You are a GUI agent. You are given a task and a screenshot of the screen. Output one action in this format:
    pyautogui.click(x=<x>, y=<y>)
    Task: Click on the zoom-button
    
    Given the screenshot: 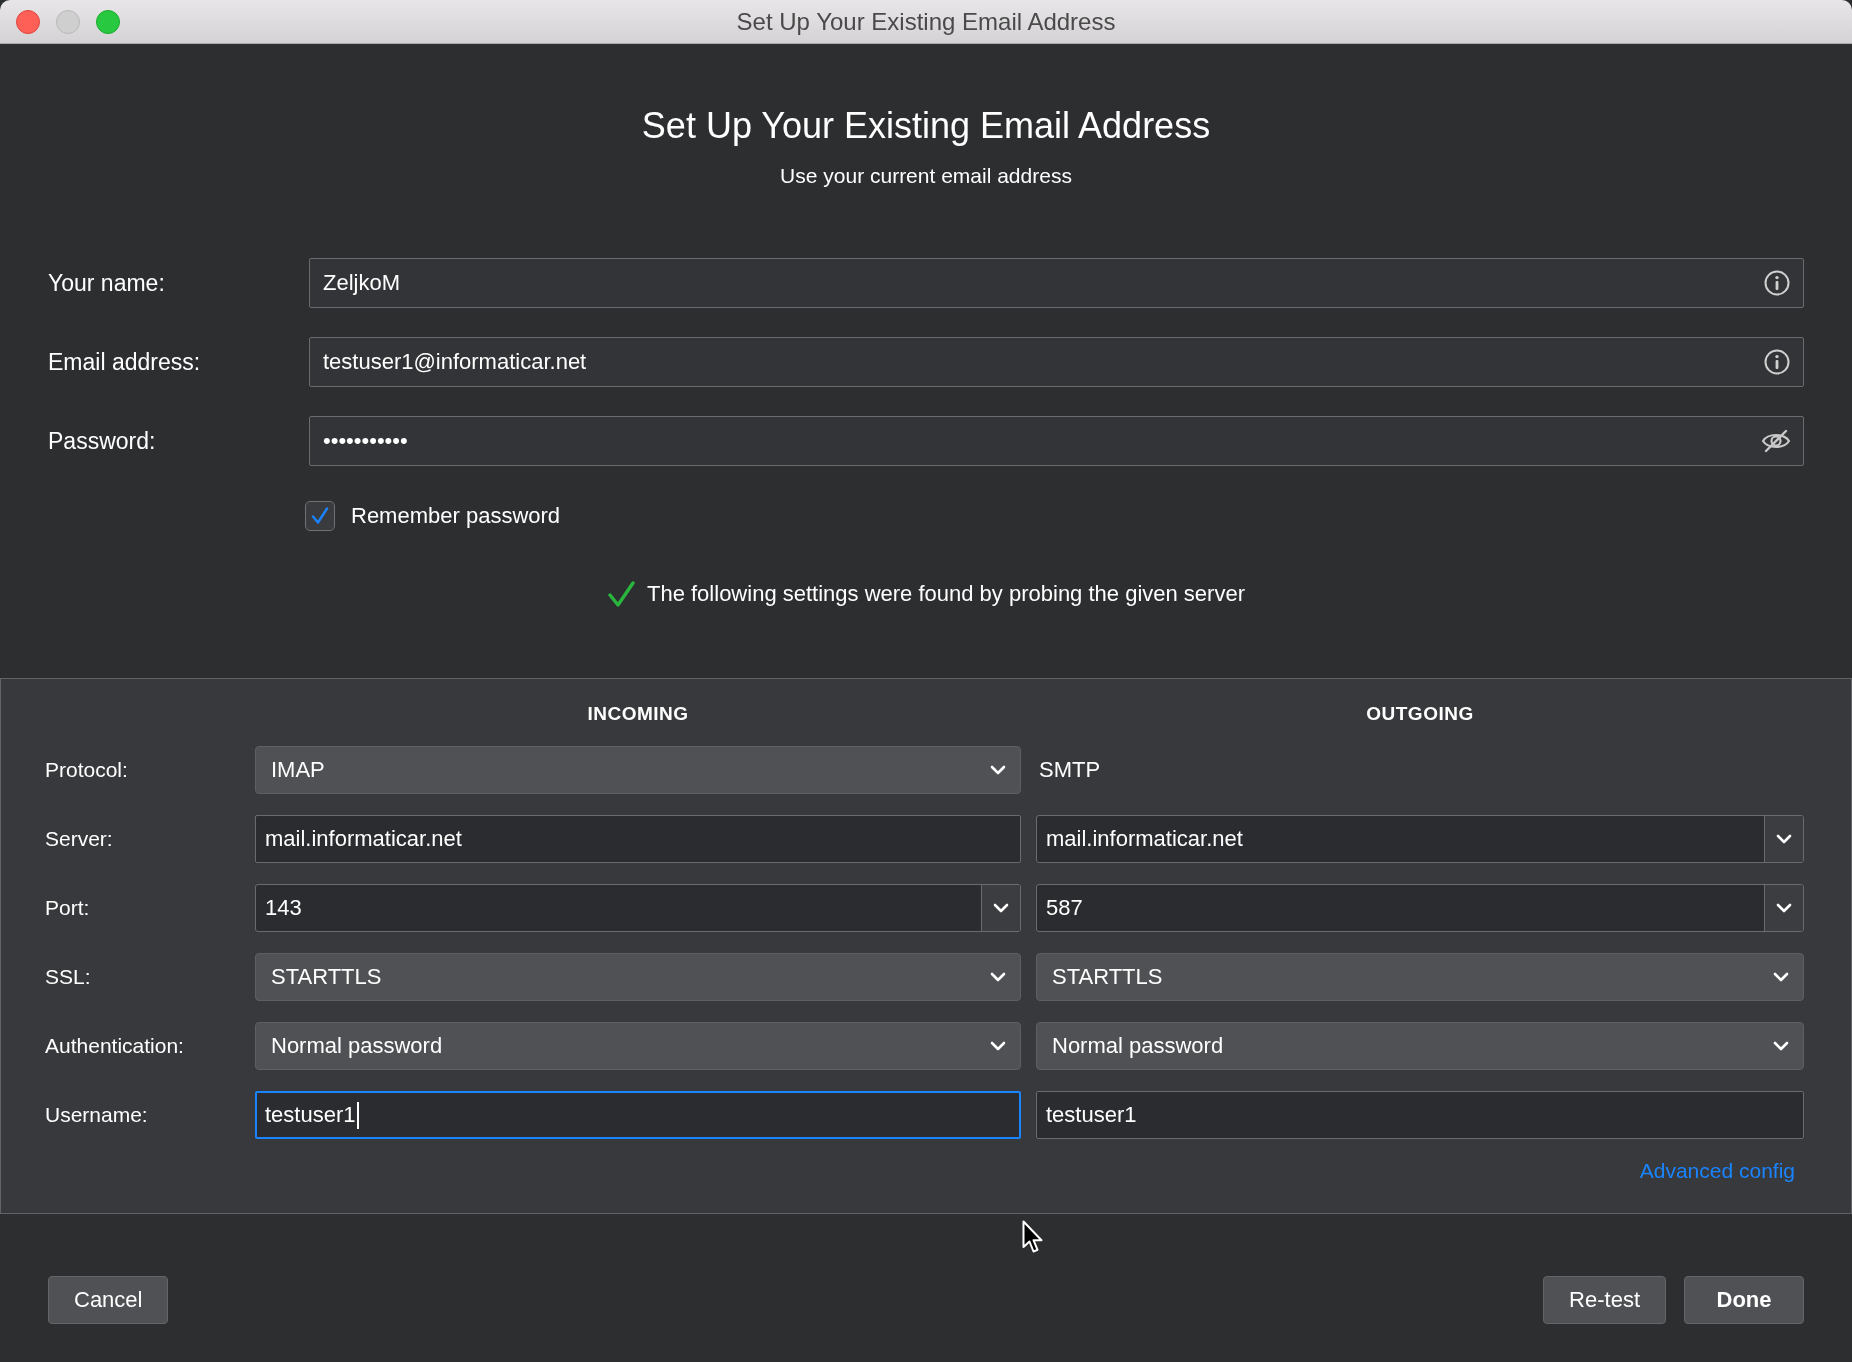 What is the action you would take?
    pyautogui.click(x=108, y=22)
    